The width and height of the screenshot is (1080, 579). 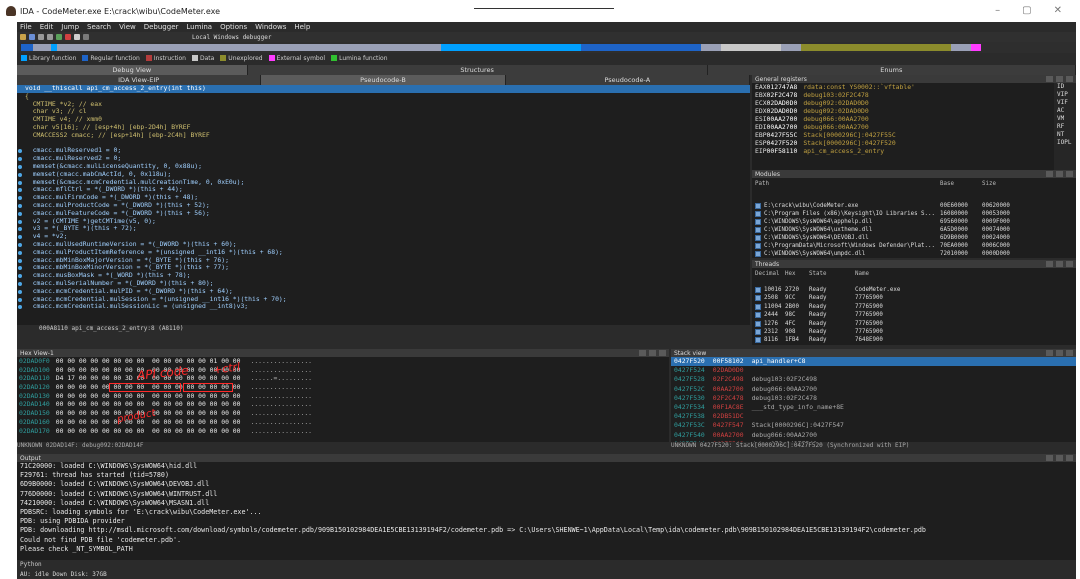 What do you see at coordinates (383, 104) in the screenshot?
I see `code-line: CMTIME *v2; // eax` at bounding box center [383, 104].